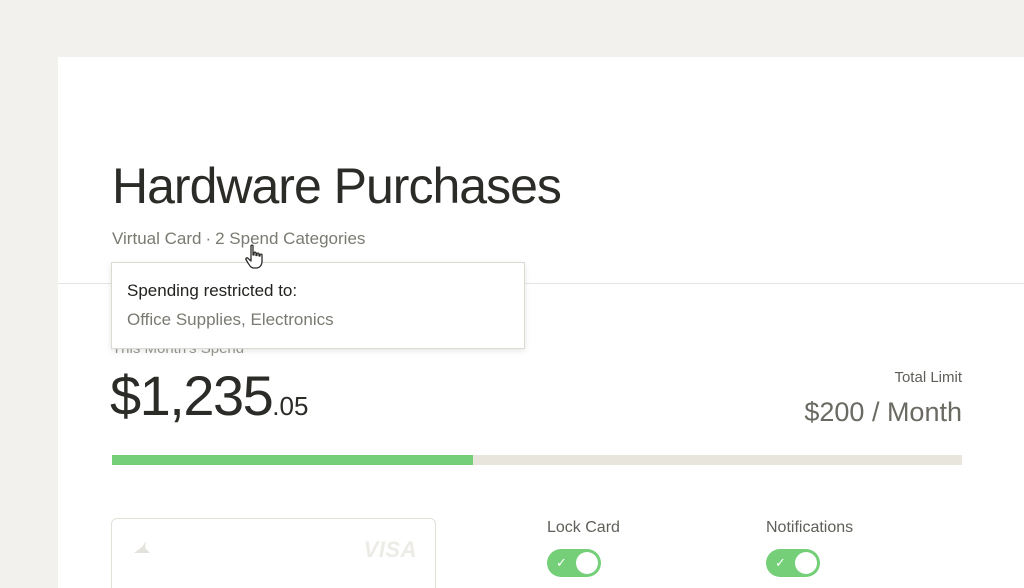  Describe the element at coordinates (290, 238) in the screenshot. I see `spend-categories-link: 2 Spend Categories` at that location.